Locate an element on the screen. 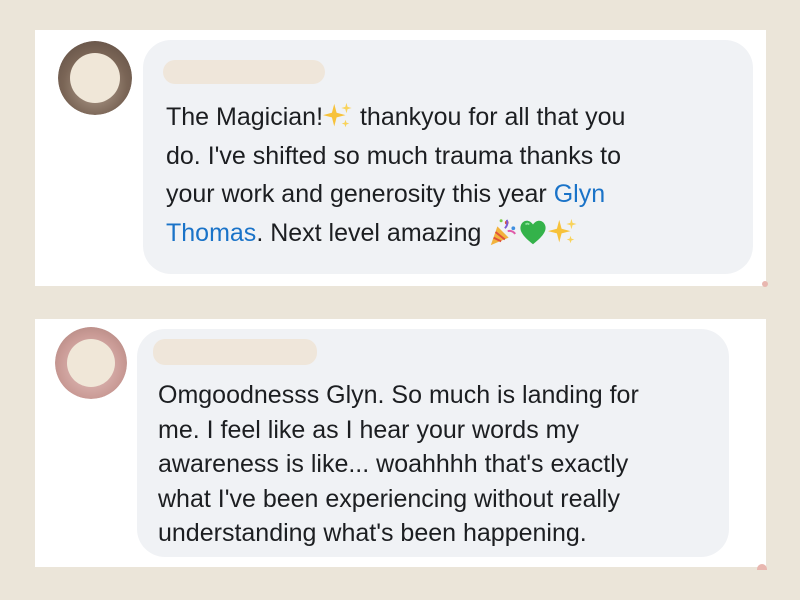 The image size is (800, 600). comment-line: The Magician! thankyou for all that you is located at coordinates (396, 116).